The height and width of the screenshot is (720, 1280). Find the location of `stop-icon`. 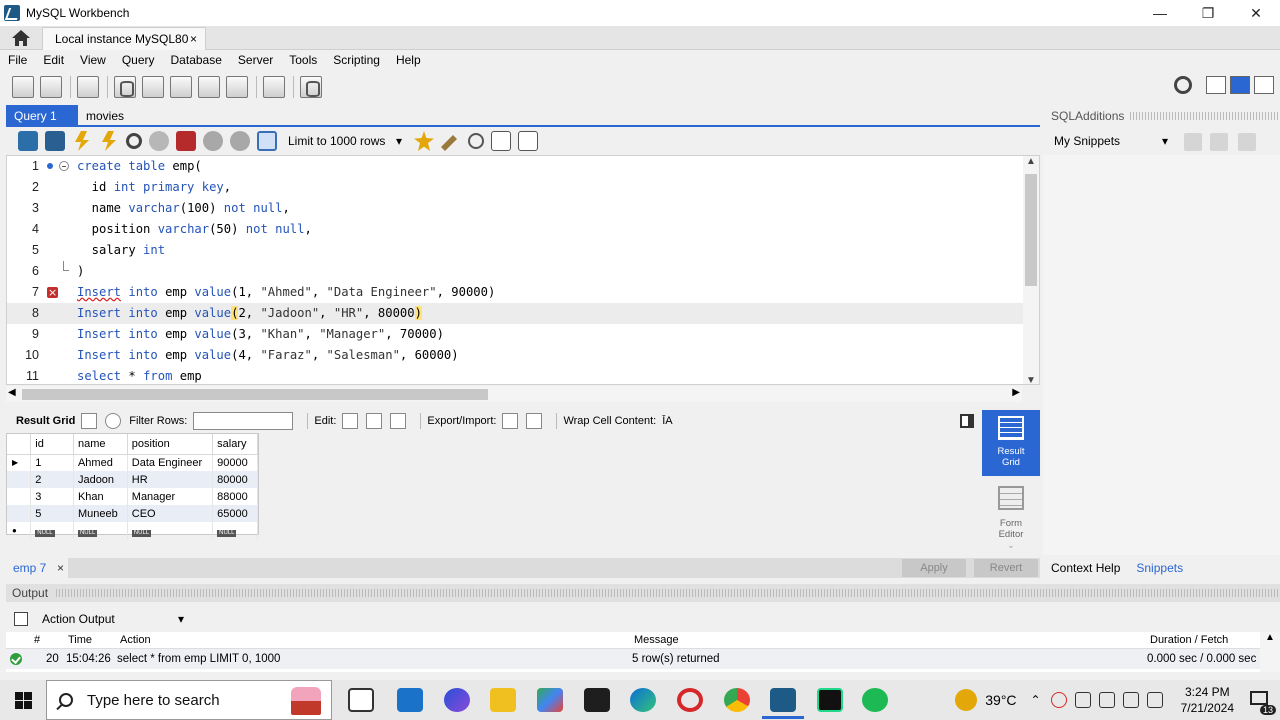

stop-icon is located at coordinates (159, 141).